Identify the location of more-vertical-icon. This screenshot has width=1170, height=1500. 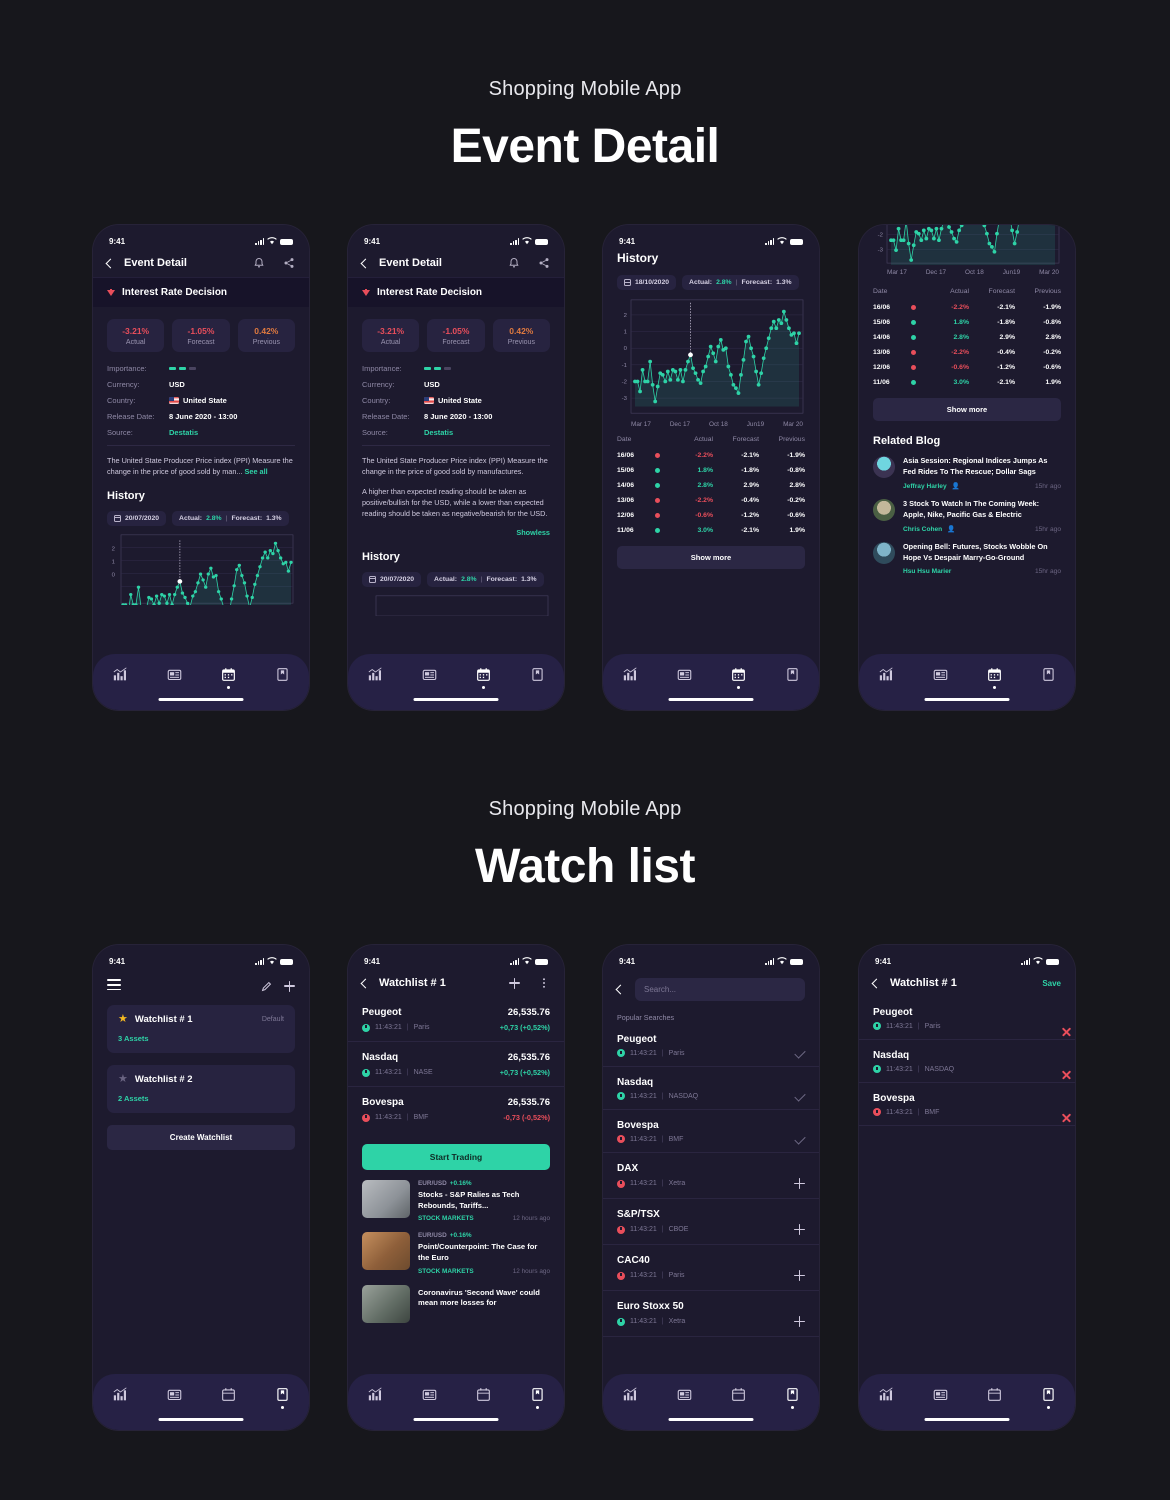
(544, 983).